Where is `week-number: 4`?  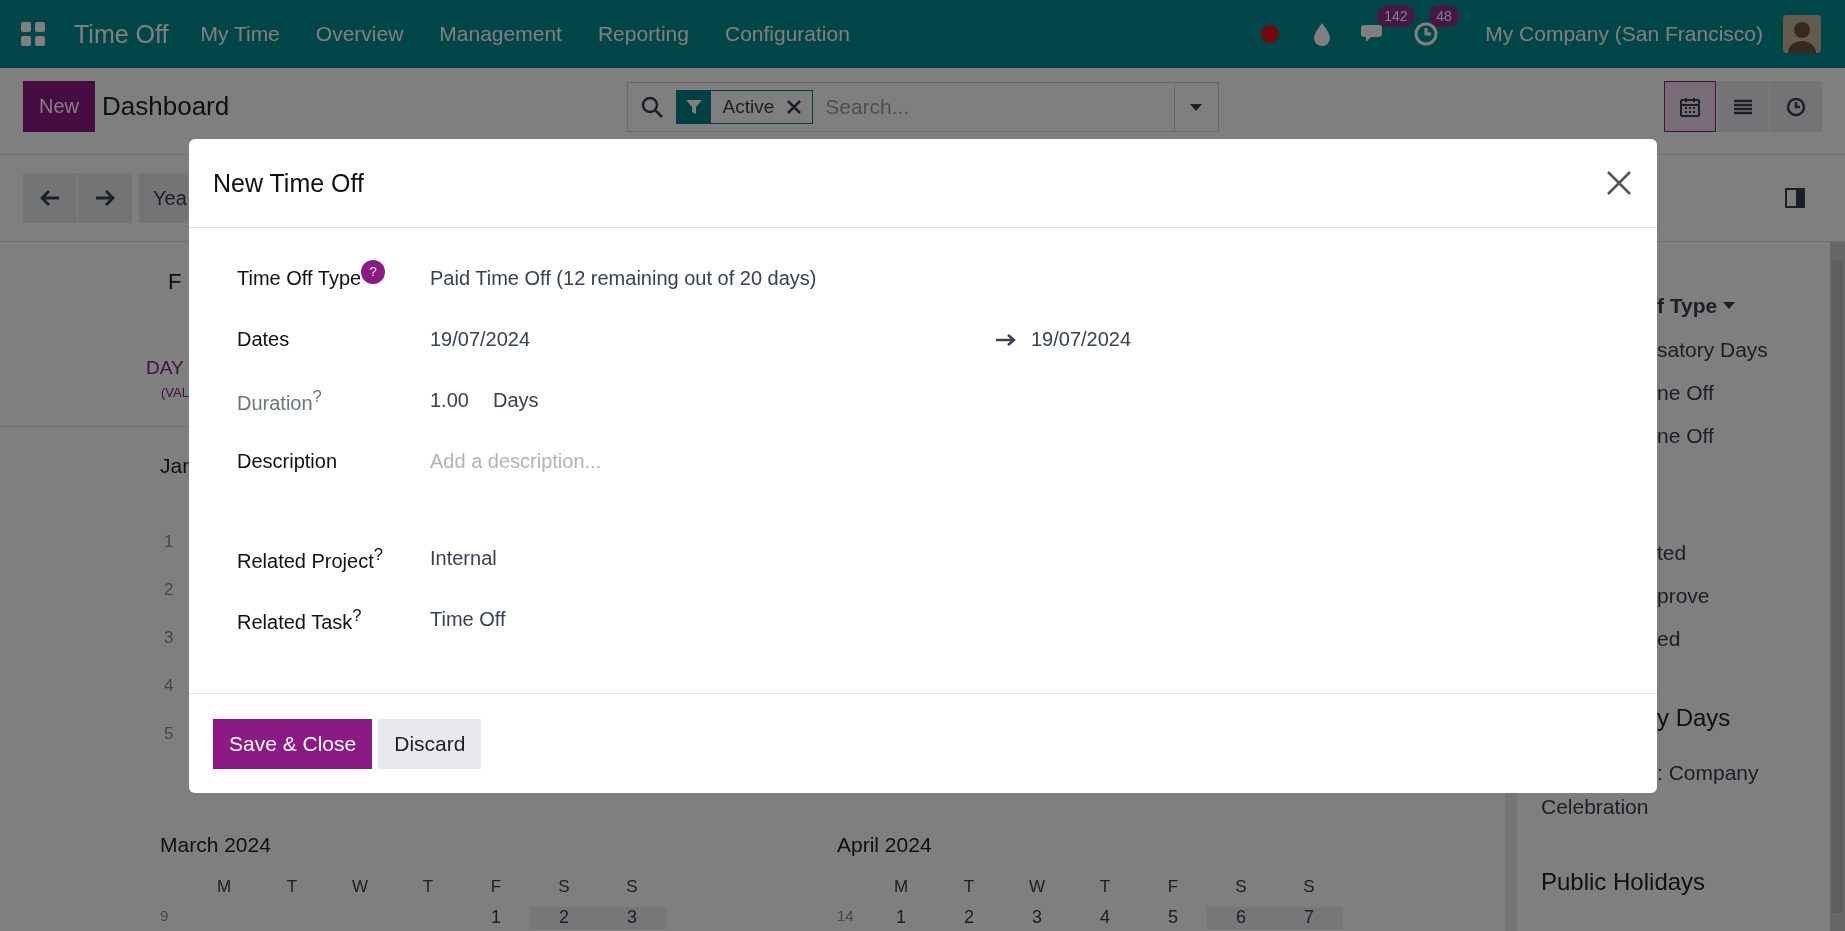
week-number: 4 is located at coordinates (169, 686).